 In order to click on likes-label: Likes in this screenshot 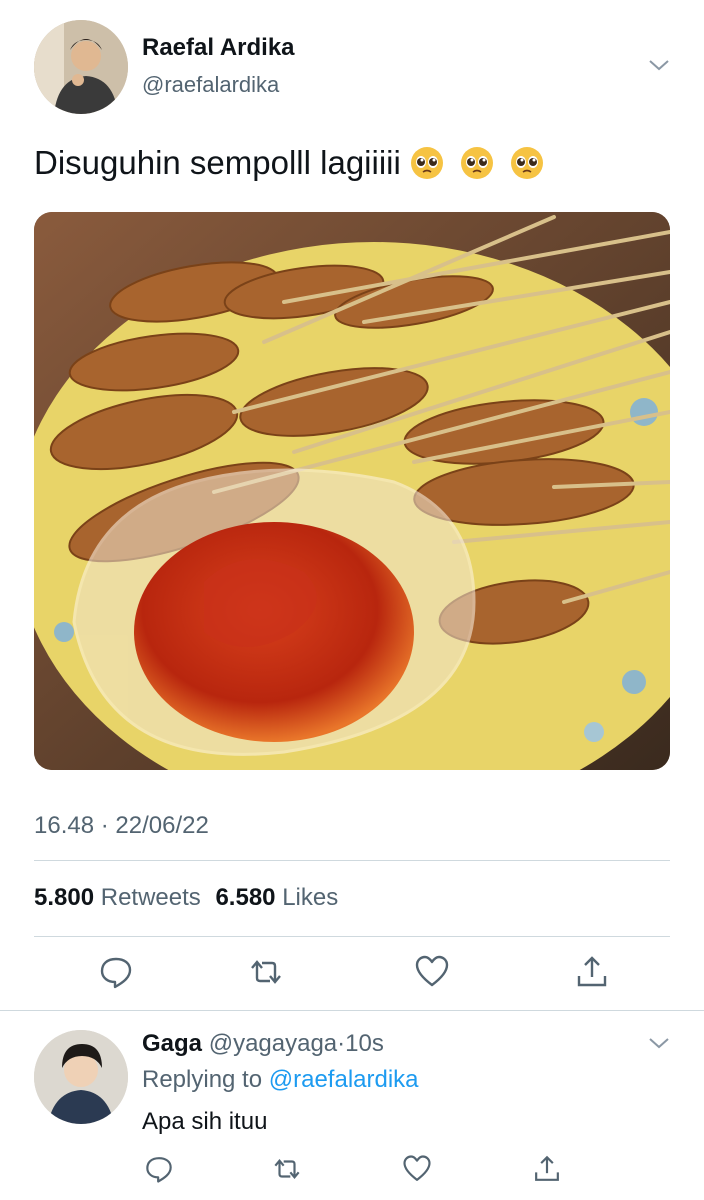, I will do `click(310, 897)`.